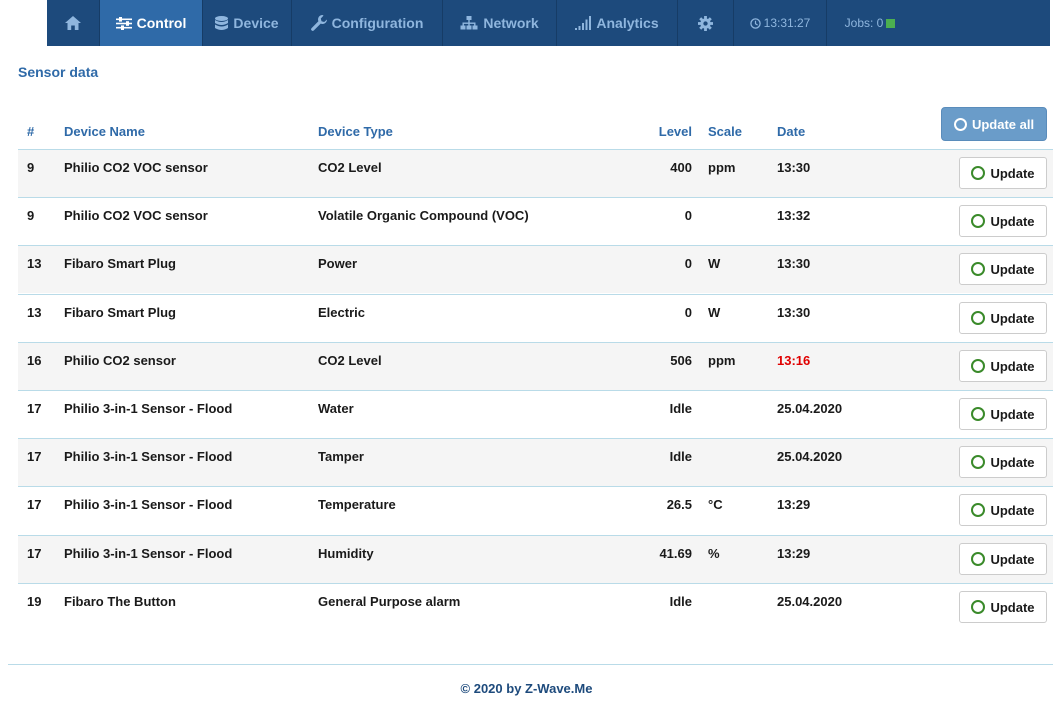 The height and width of the screenshot is (704, 1053). I want to click on column-header-level: Level, so click(652, 131).